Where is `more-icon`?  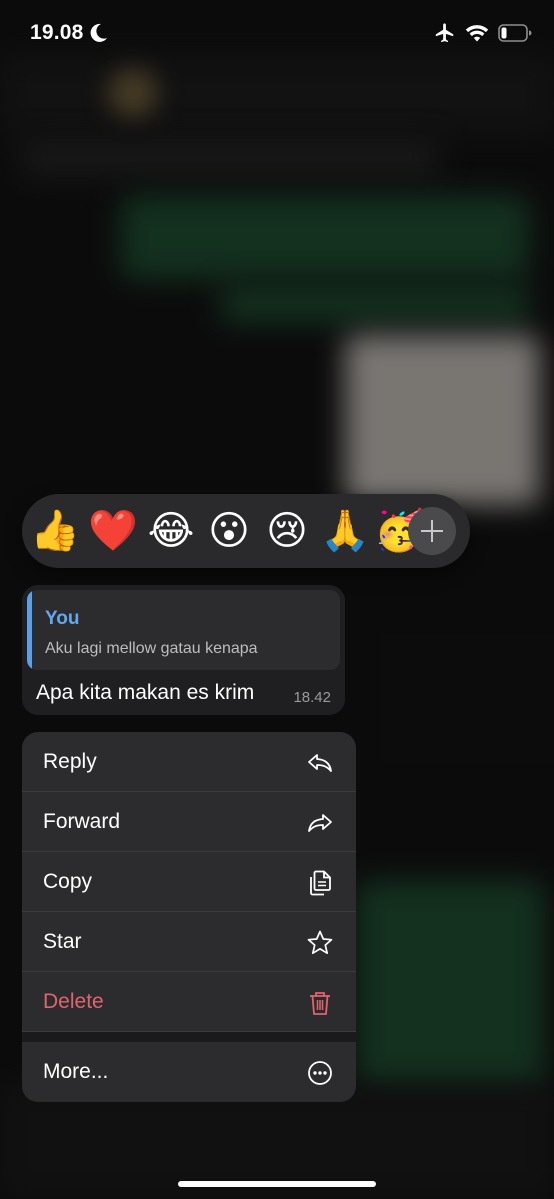
more-icon is located at coordinates (320, 1073).